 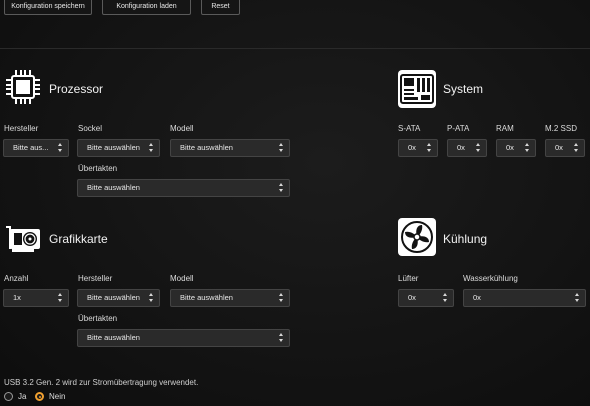 I want to click on divider, so click(x=295, y=48).